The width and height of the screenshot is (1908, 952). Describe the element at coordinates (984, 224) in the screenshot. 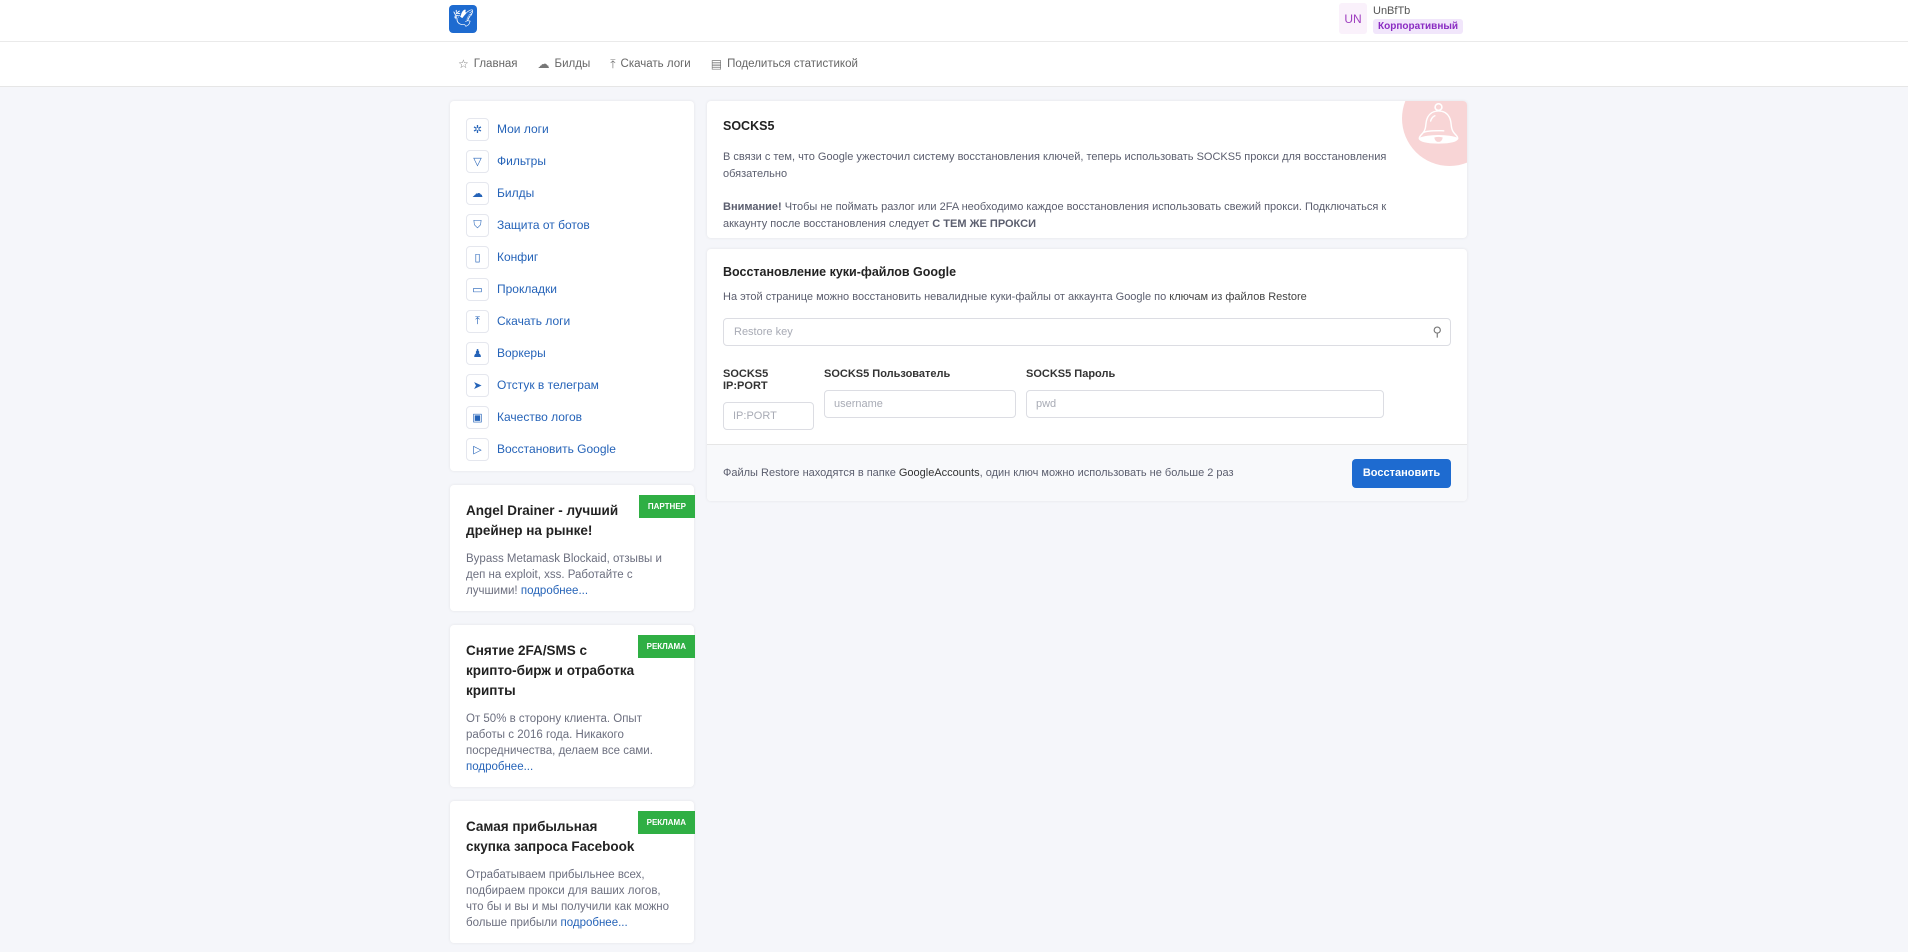

I see `warning-emphasis: С ТЕМ ЖЕ ПРОКСИ` at that location.